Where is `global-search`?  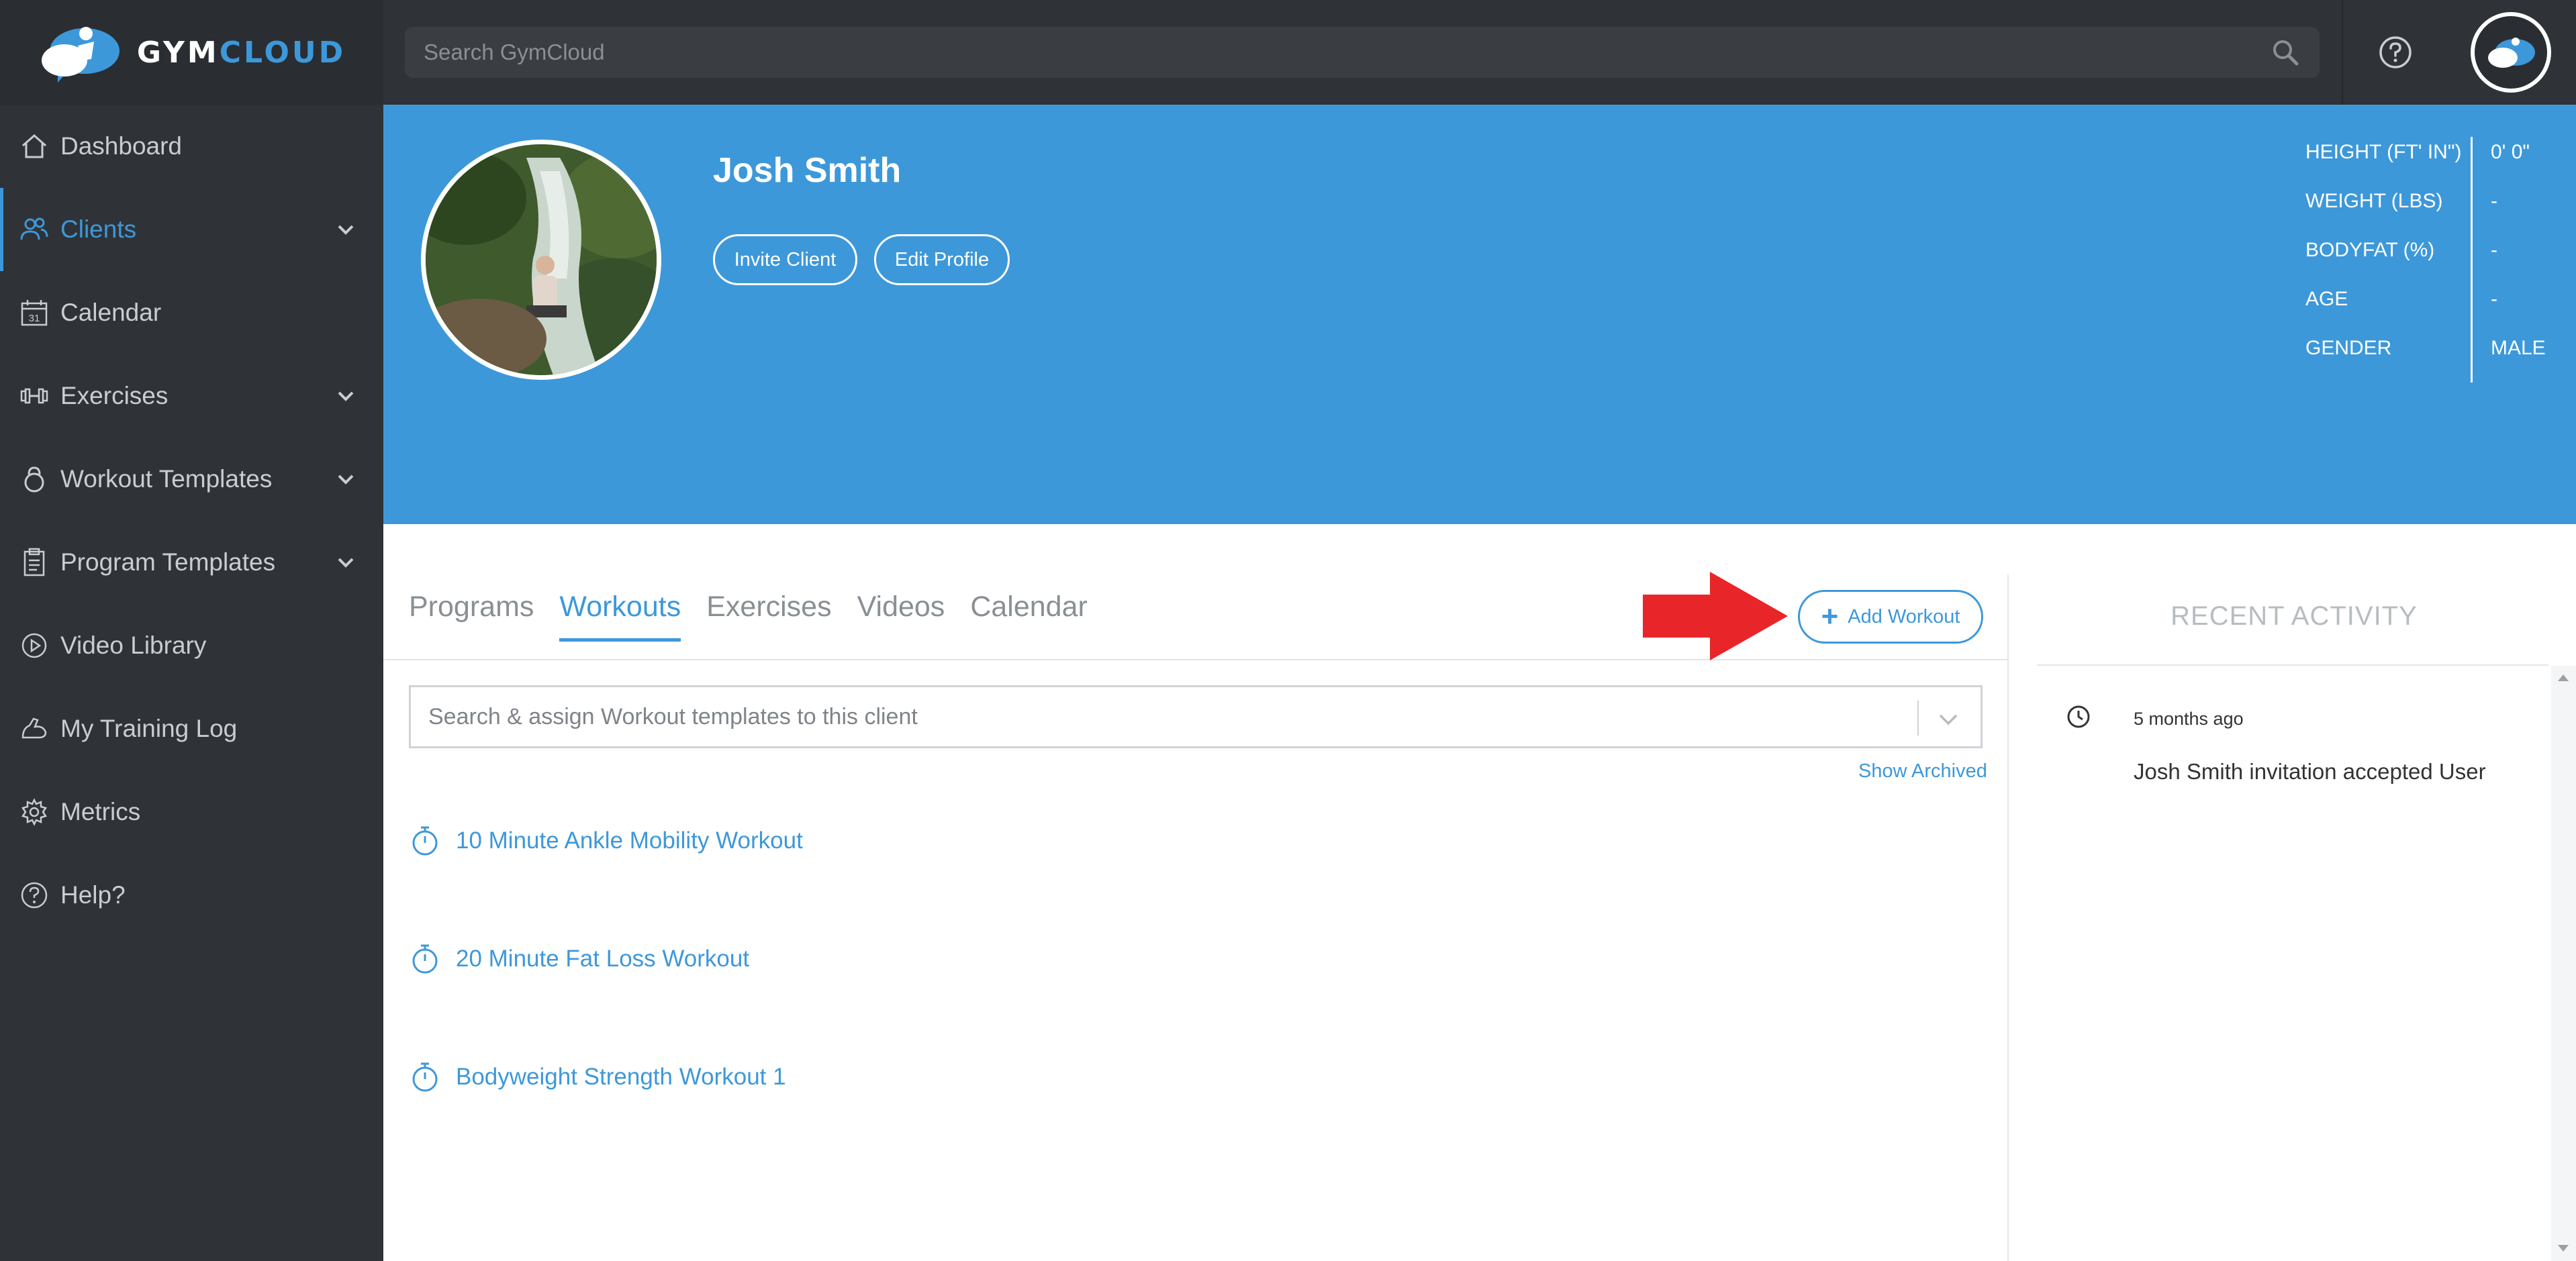 global-search is located at coordinates (1362, 52).